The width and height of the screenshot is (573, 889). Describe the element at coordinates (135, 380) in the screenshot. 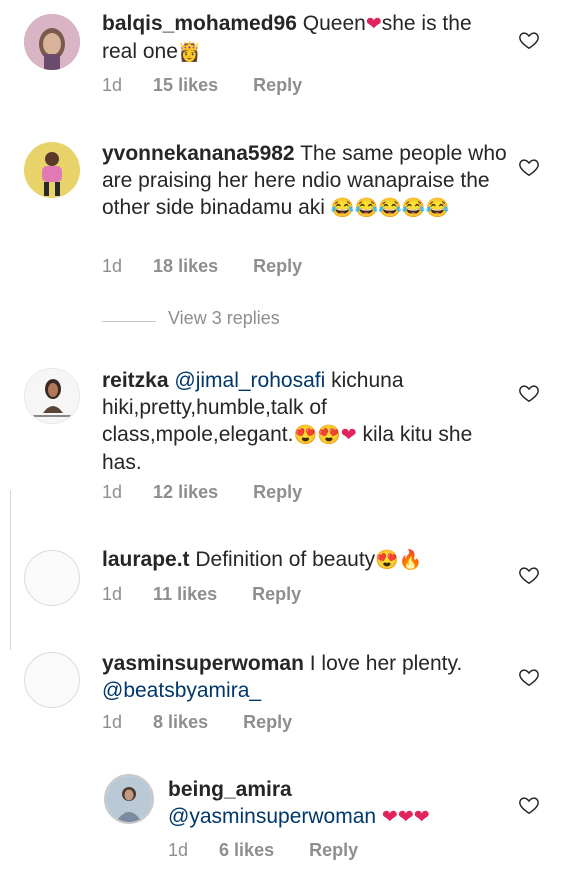

I see `comment-username: reitzka` at that location.